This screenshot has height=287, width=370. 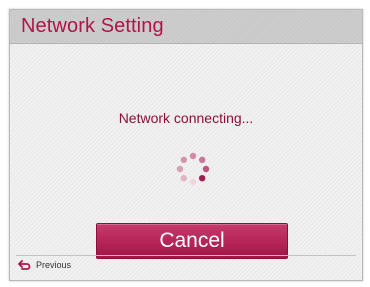 What do you see at coordinates (186, 255) in the screenshot?
I see `footer-divider` at bounding box center [186, 255].